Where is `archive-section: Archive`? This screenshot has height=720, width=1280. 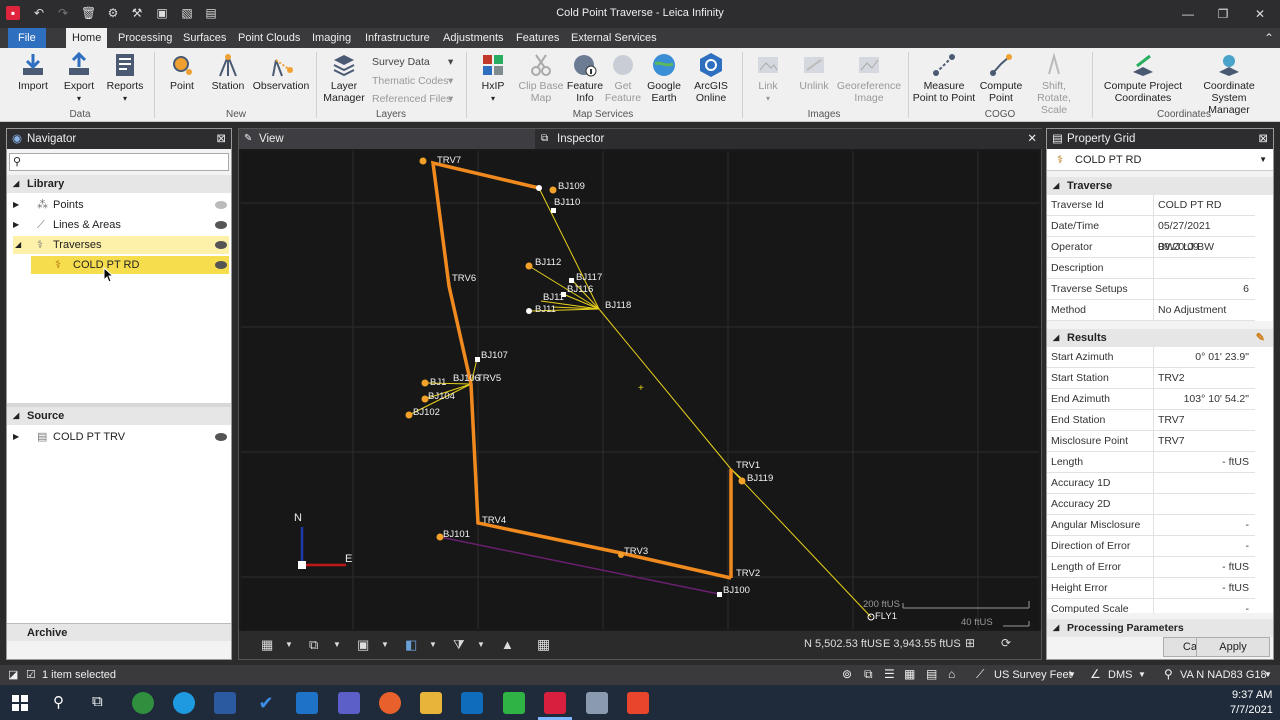 archive-section: Archive is located at coordinates (119, 632).